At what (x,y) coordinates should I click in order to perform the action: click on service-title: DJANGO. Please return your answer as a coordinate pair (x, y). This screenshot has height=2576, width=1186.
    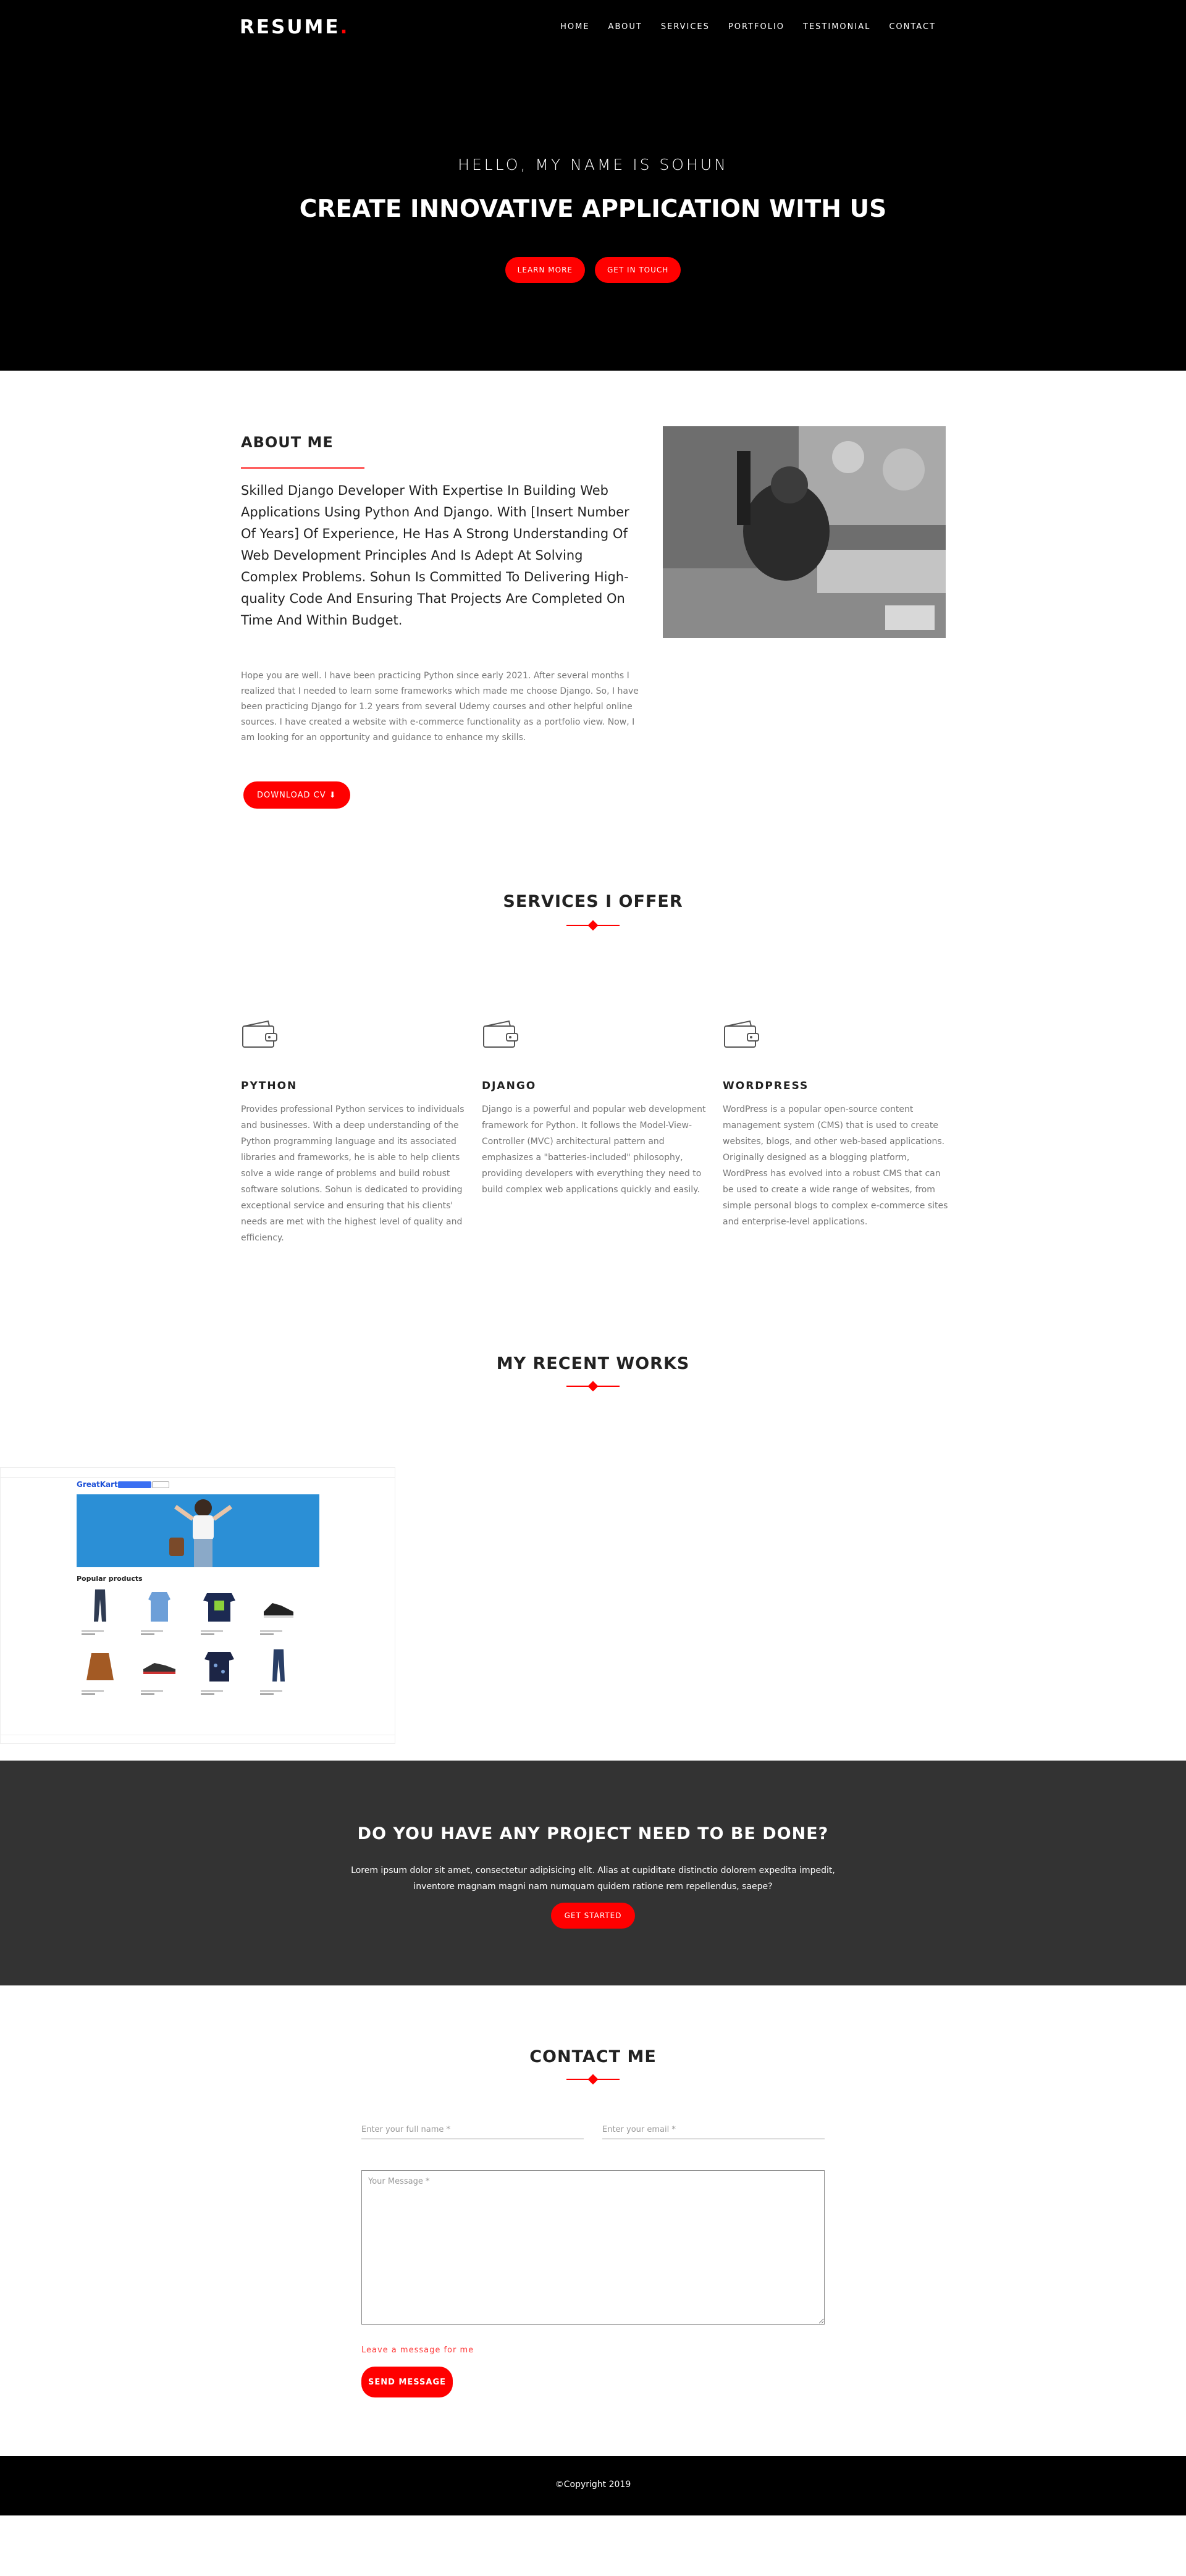
    Looking at the image, I should click on (509, 1086).